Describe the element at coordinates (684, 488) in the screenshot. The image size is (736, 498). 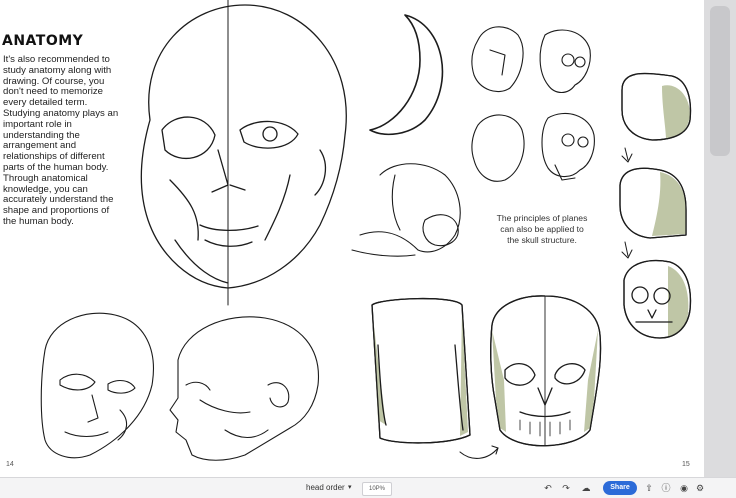
I see `info-icon: ◉` at that location.